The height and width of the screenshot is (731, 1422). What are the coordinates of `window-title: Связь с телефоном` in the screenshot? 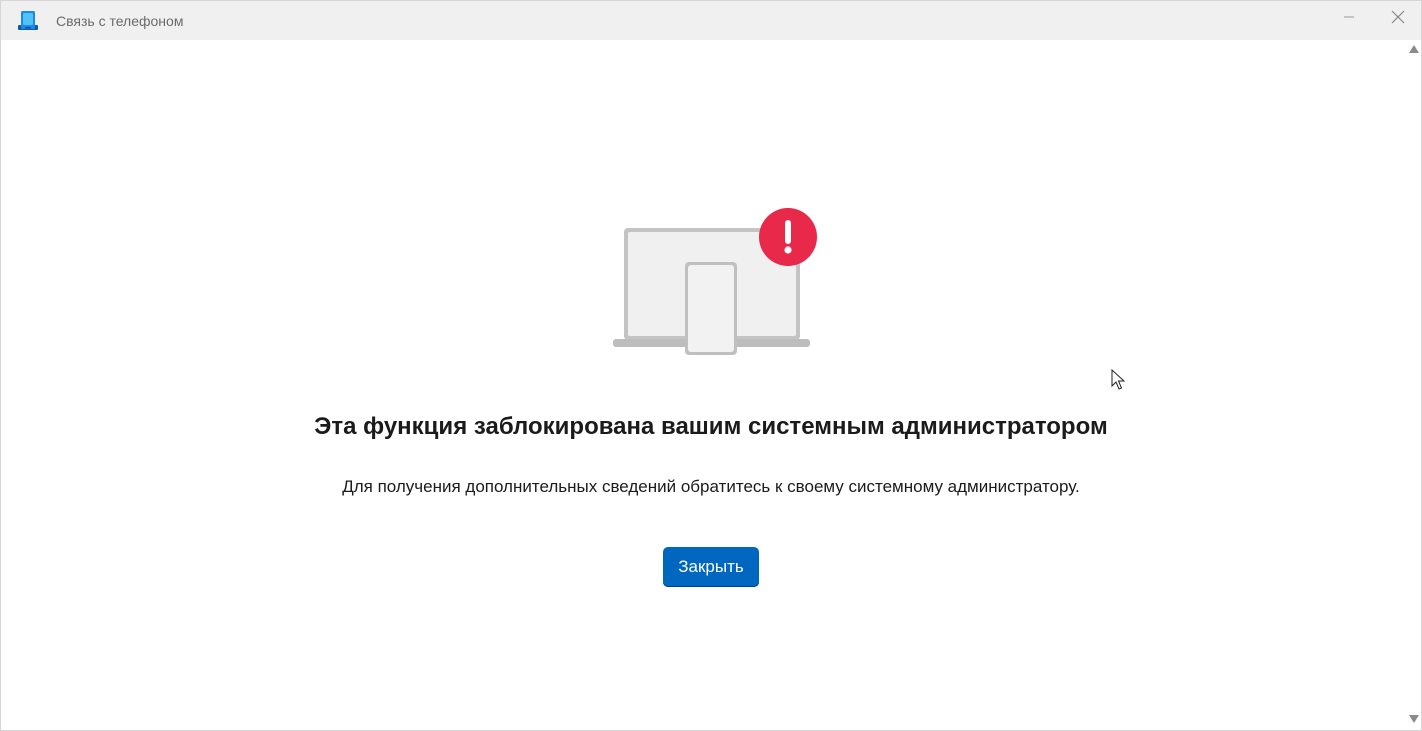 It's located at (120, 21).